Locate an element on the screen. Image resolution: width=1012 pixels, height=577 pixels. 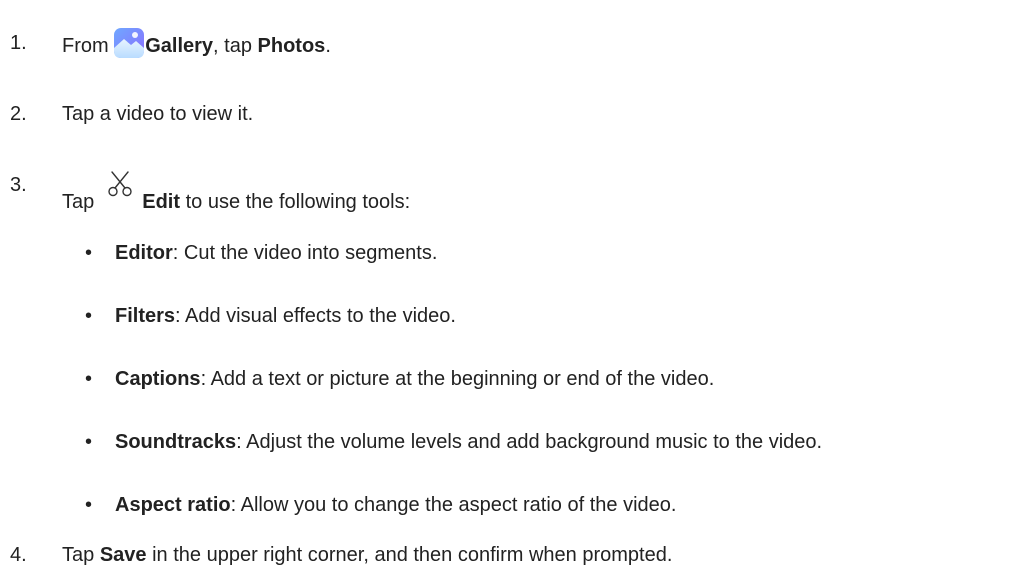
step-text-suffix: to use the following tools: is located at coordinates (295, 202).